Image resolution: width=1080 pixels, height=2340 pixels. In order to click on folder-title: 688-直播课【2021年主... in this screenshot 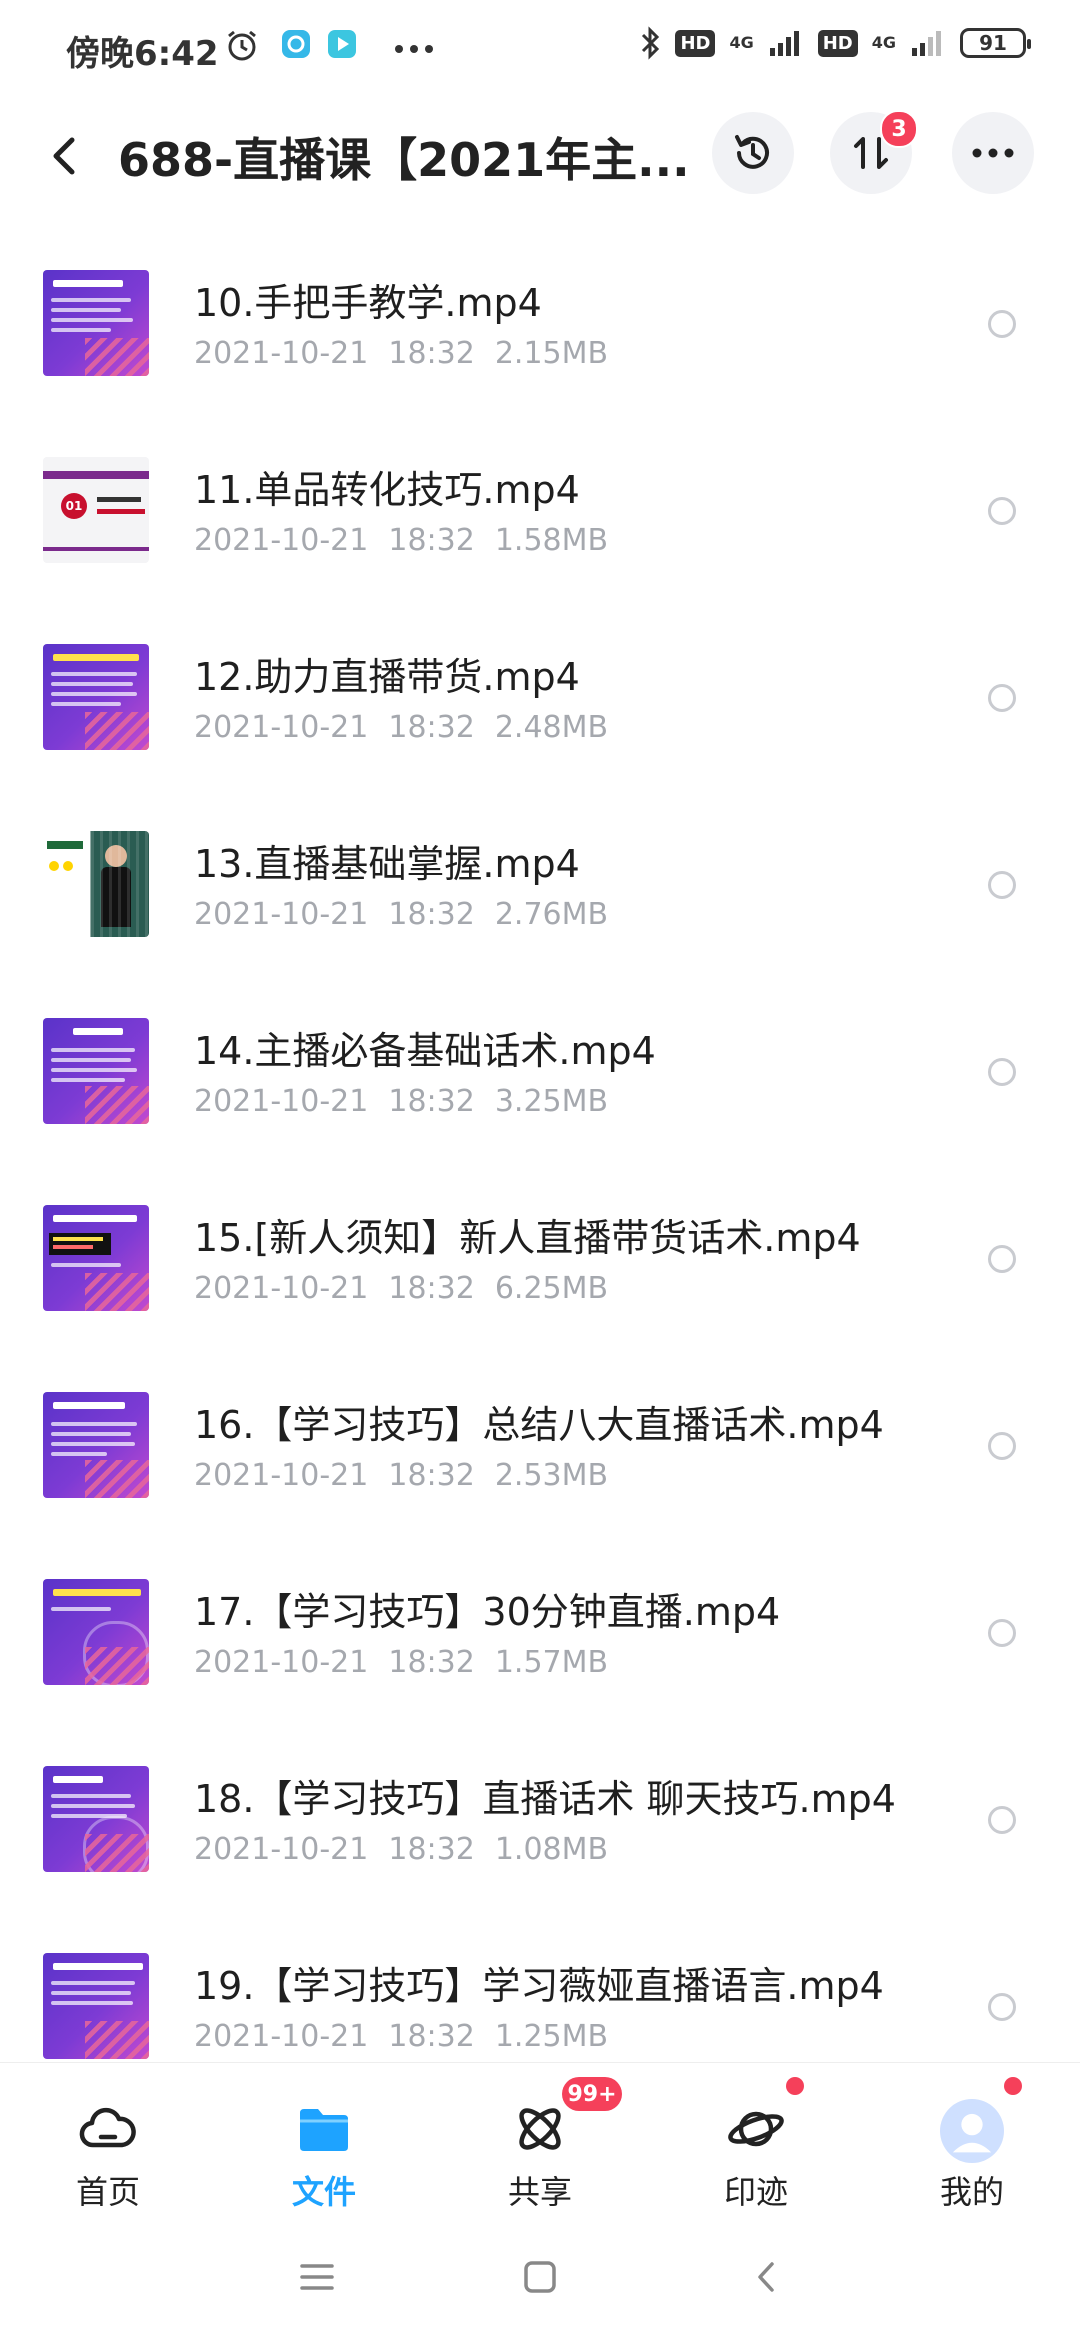, I will do `click(404, 160)`.